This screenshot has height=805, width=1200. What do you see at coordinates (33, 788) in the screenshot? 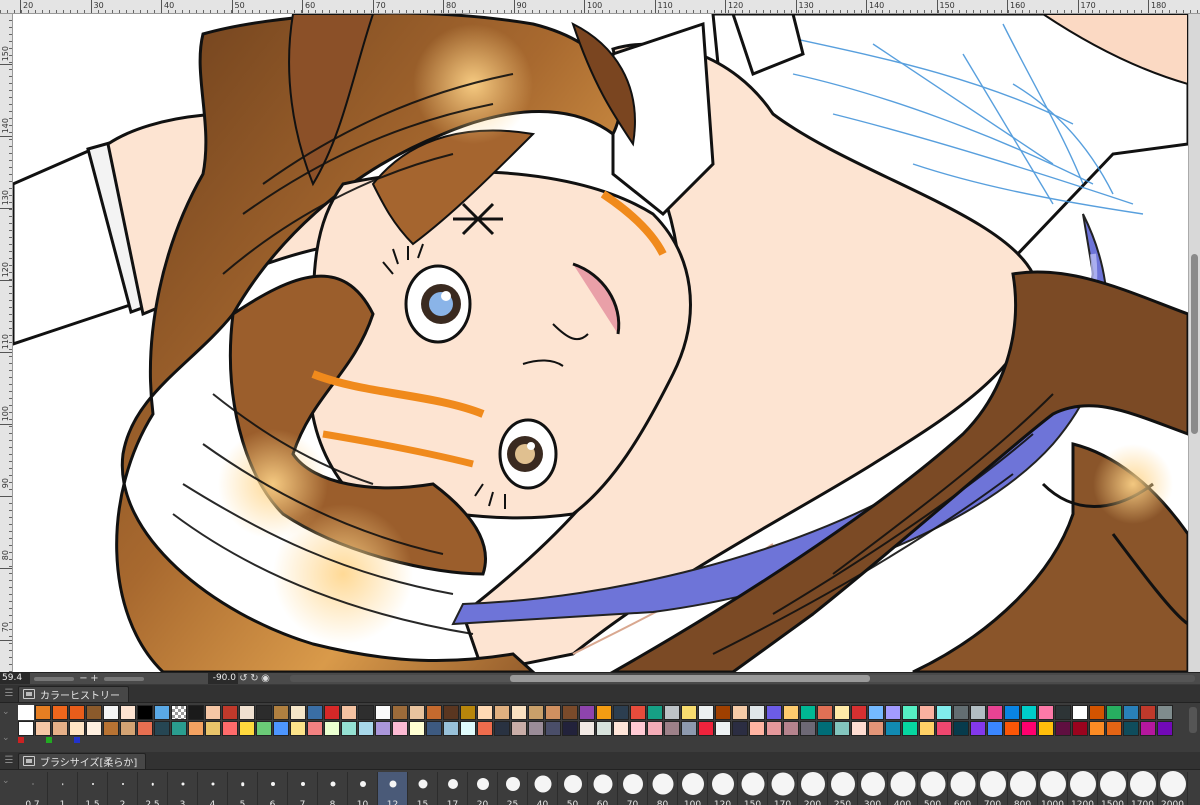
I see `brush-size-option: 0.7` at bounding box center [33, 788].